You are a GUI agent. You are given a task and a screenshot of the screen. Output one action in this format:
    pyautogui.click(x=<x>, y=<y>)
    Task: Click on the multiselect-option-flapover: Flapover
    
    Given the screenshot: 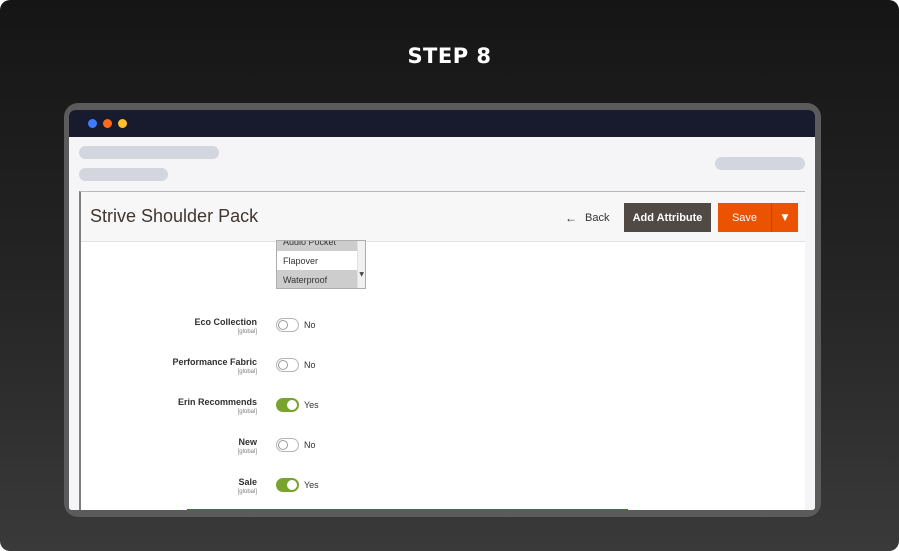 What is the action you would take?
    pyautogui.click(x=317, y=260)
    